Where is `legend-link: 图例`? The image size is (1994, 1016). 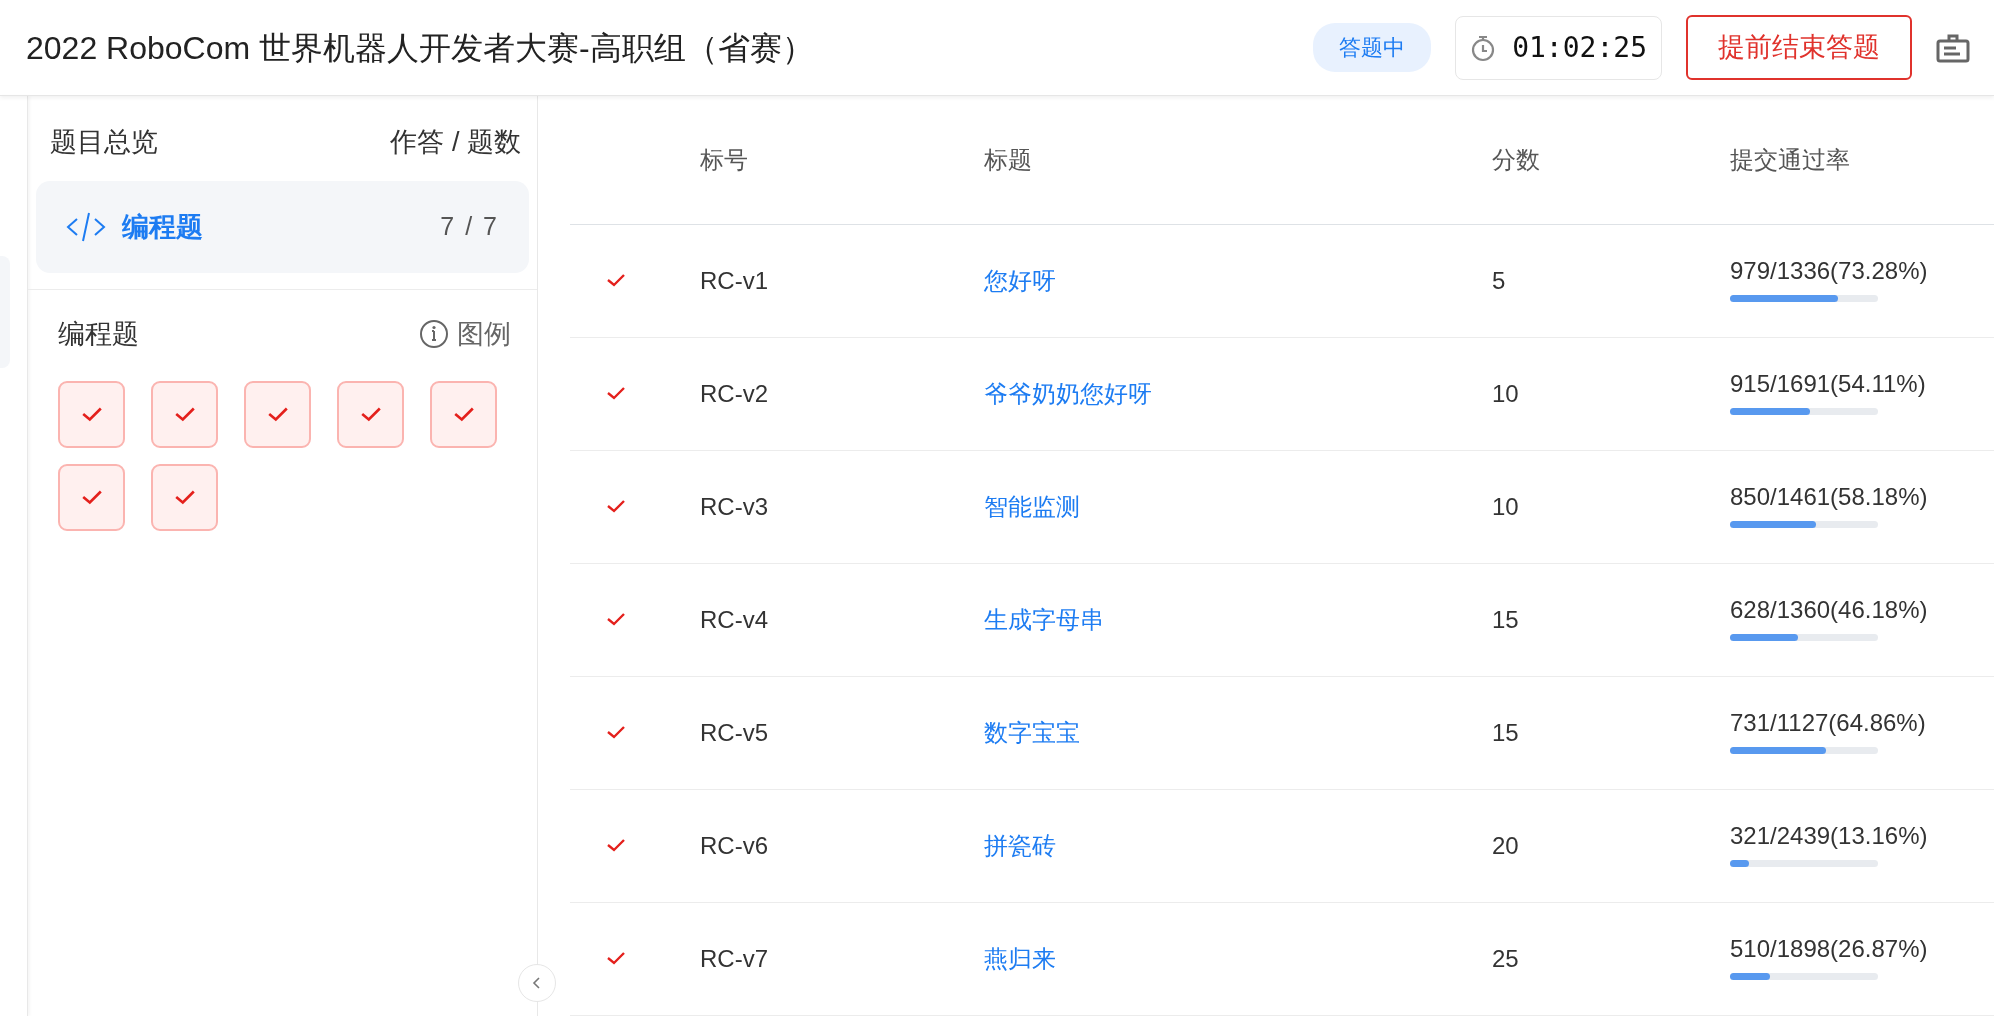
legend-link: 图例 is located at coordinates (484, 334).